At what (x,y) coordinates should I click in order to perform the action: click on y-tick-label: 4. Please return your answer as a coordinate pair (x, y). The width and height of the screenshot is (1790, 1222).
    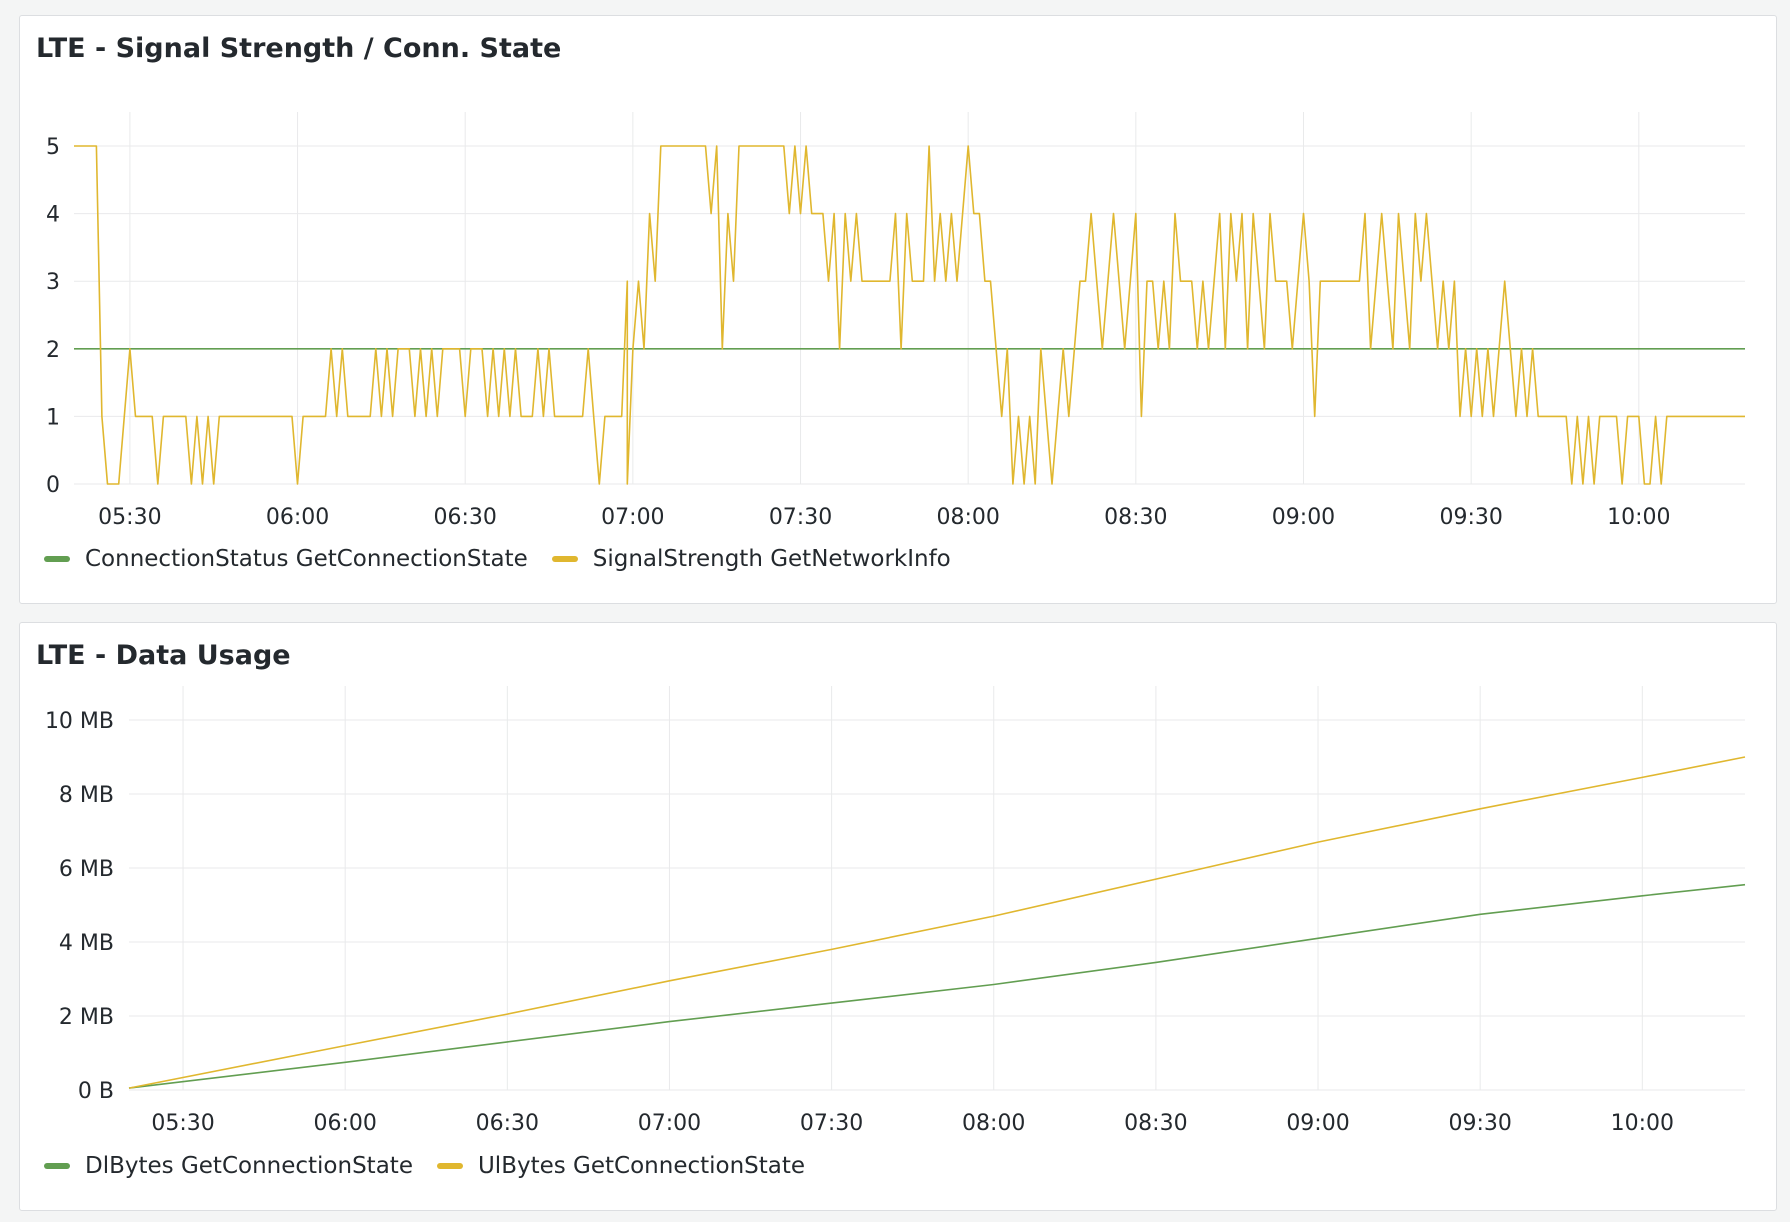
    Looking at the image, I should click on (53, 215).